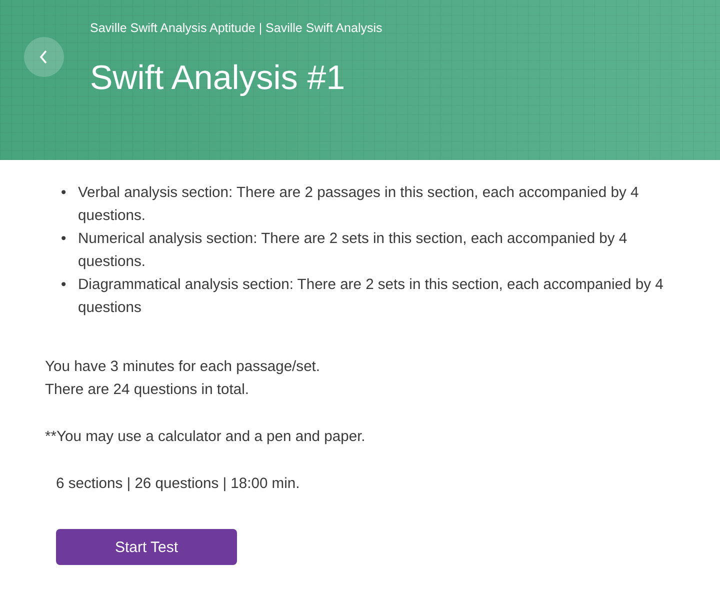 This screenshot has width=720, height=597. I want to click on section-item: Verbal analysis section: There are 2 passages in this section, each accompanied by 4 questions., so click(359, 205).